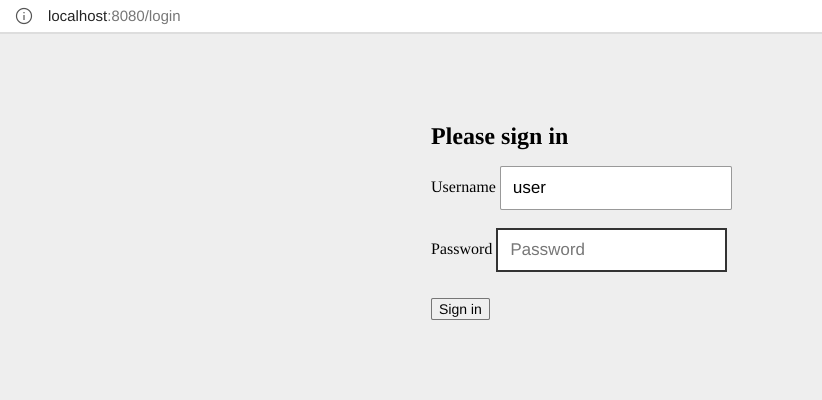 Image resolution: width=822 pixels, height=400 pixels. What do you see at coordinates (24, 16) in the screenshot?
I see `info-icon` at bounding box center [24, 16].